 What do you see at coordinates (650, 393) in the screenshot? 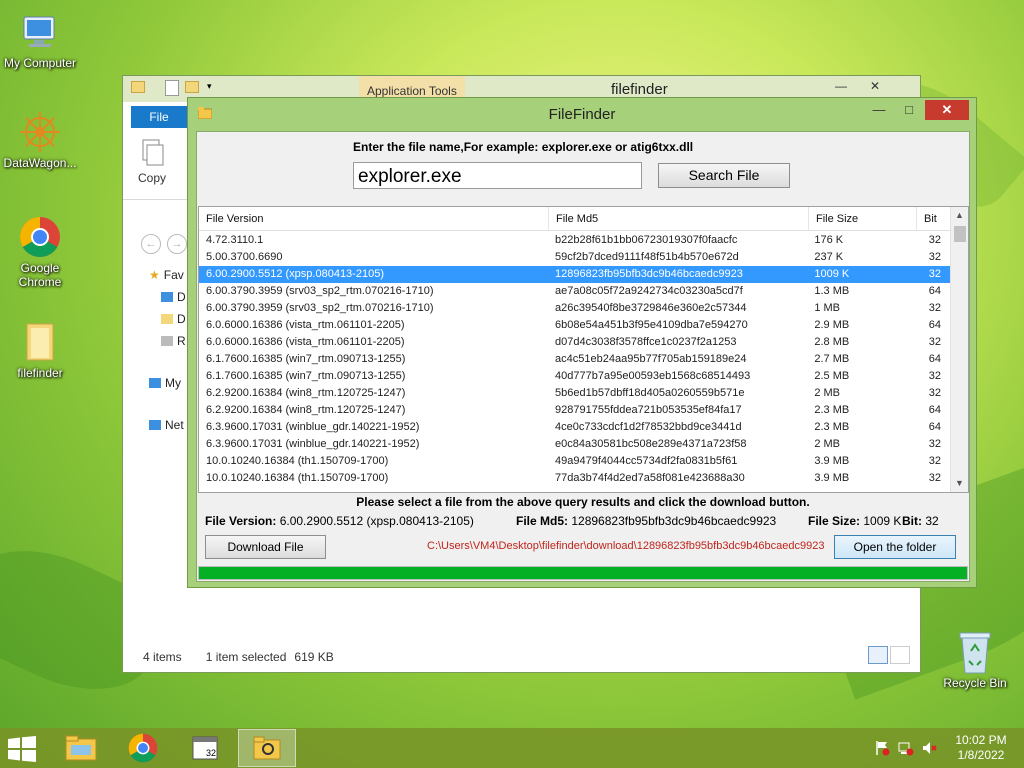
I see `cell-file-md5: 5b6ed1b57dbff18d405a0260559b571e` at bounding box center [650, 393].